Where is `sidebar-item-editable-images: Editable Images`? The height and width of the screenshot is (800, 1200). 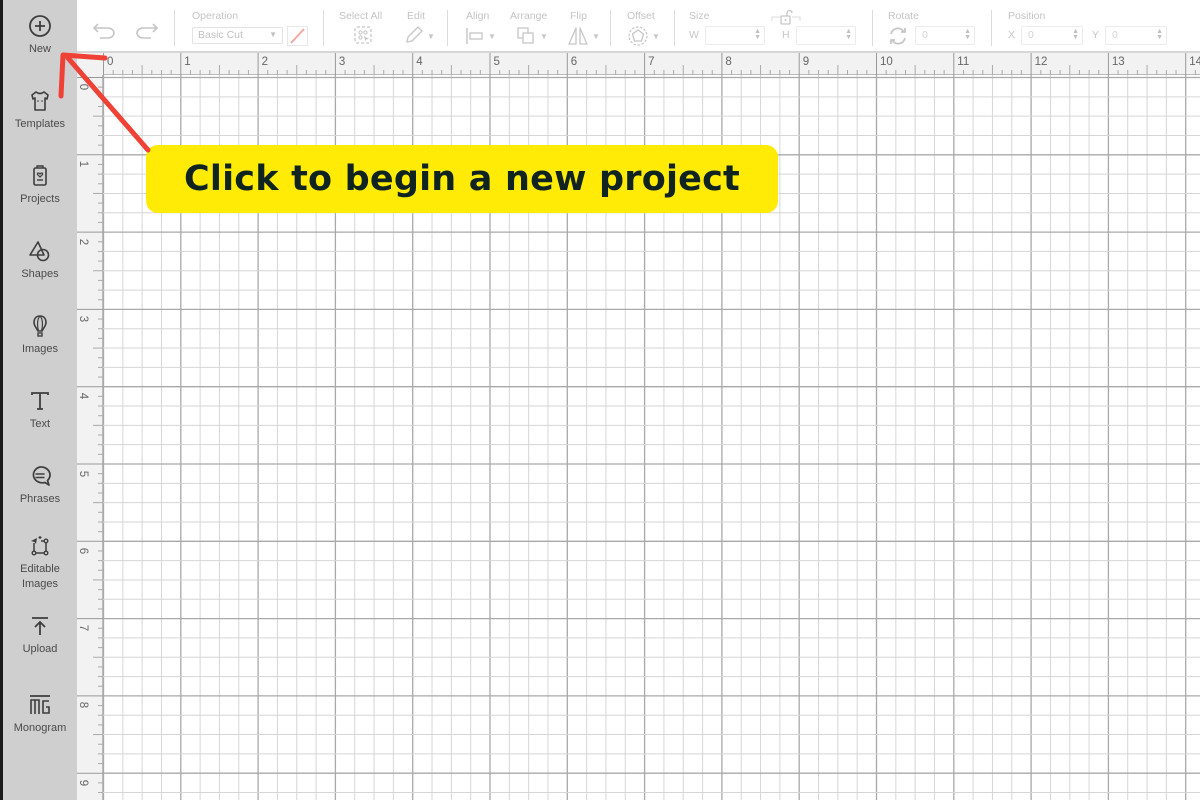
sidebar-item-editable-images: Editable Images is located at coordinates (40, 563).